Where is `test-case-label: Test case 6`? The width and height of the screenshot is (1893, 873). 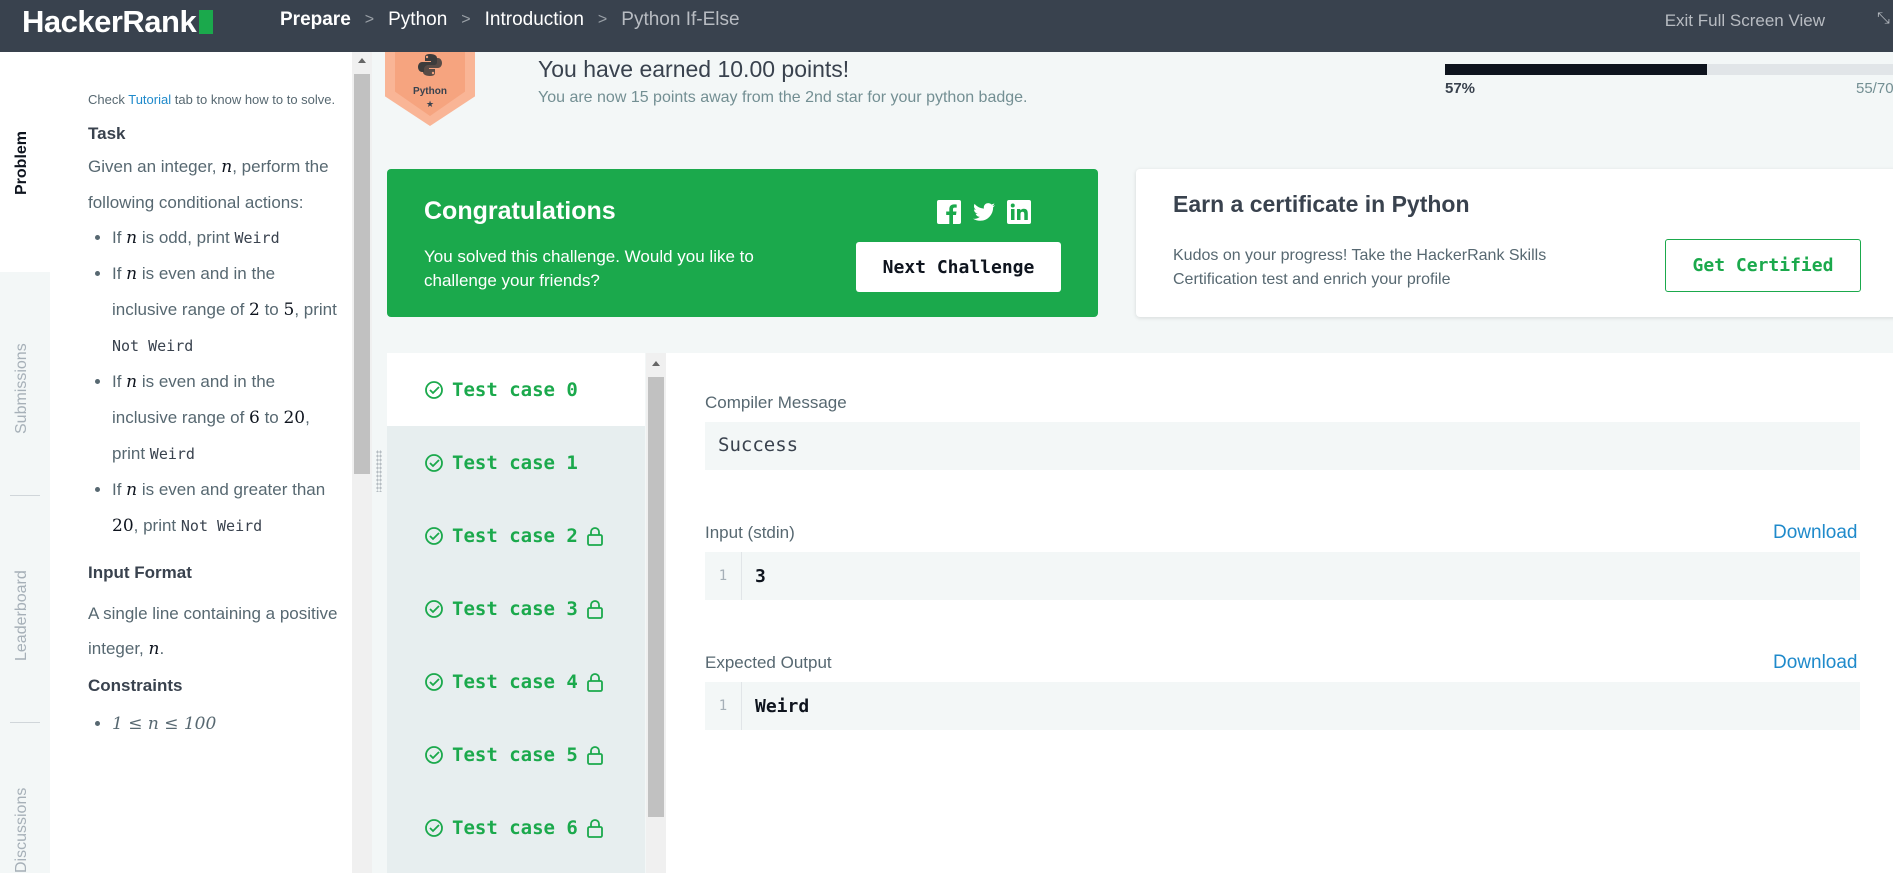 test-case-label: Test case 6 is located at coordinates (515, 827).